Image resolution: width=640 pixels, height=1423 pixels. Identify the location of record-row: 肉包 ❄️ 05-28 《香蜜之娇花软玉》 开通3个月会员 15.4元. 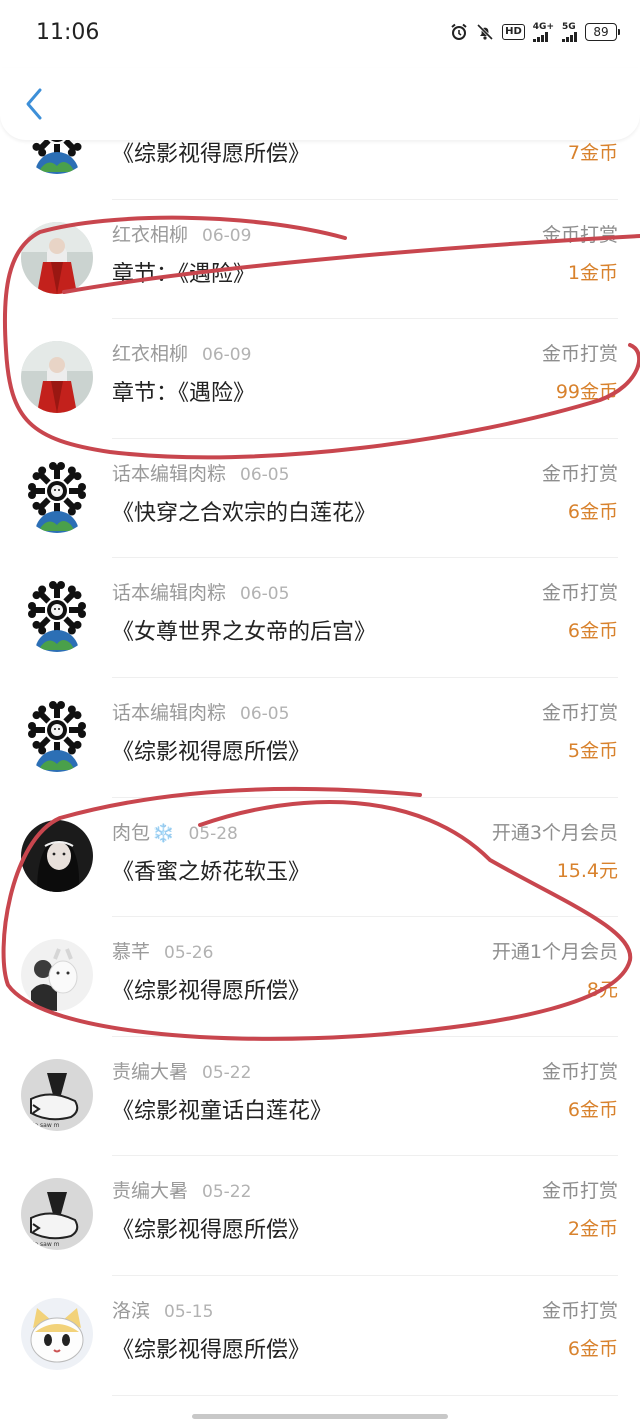
(320, 858).